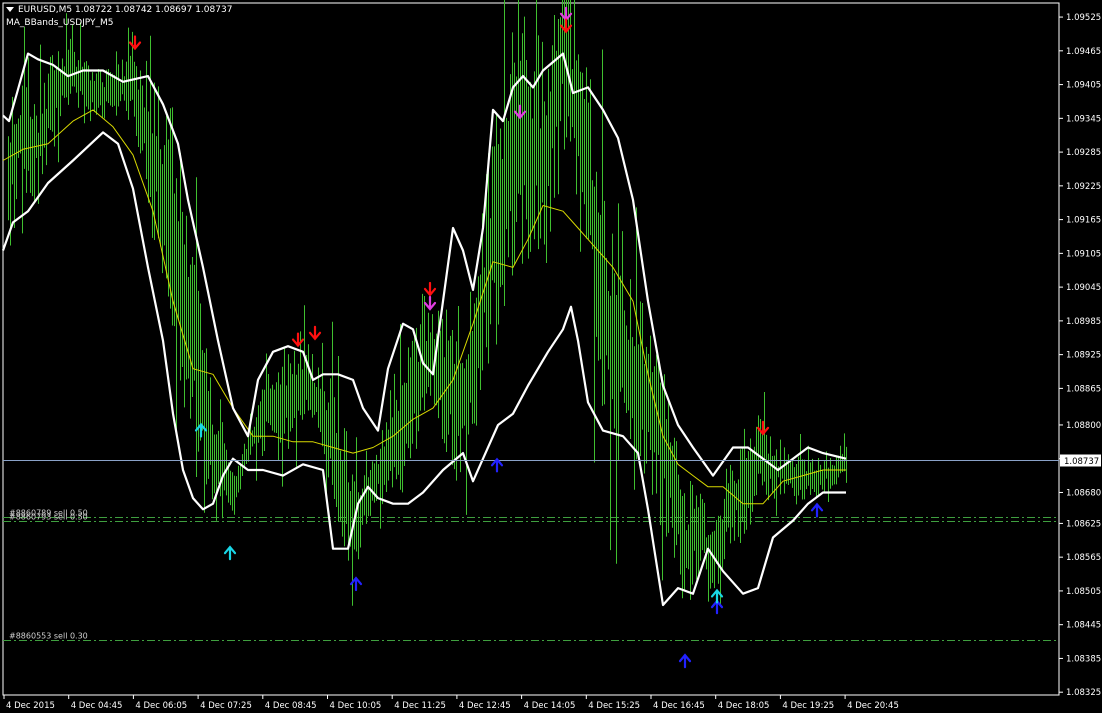 This screenshot has height=713, width=1102. I want to click on time-tick-label: 4 Dec 20:45, so click(873, 706).